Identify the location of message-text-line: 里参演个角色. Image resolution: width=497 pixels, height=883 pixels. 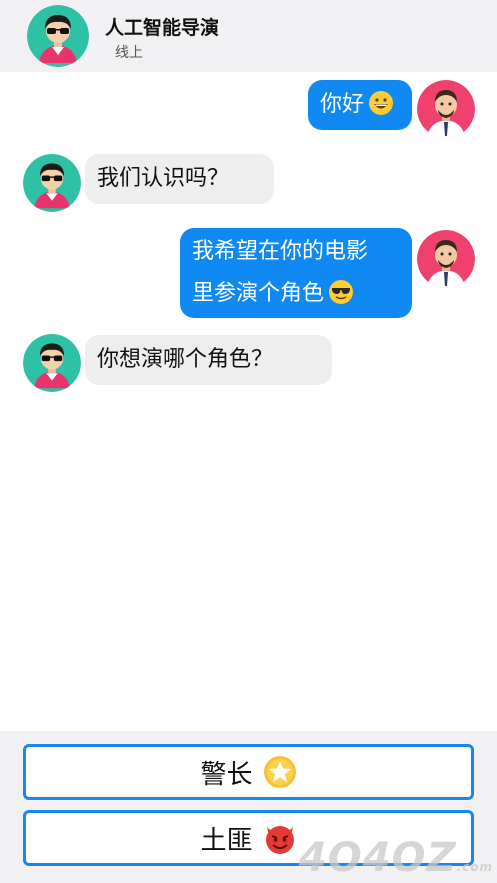
(258, 293).